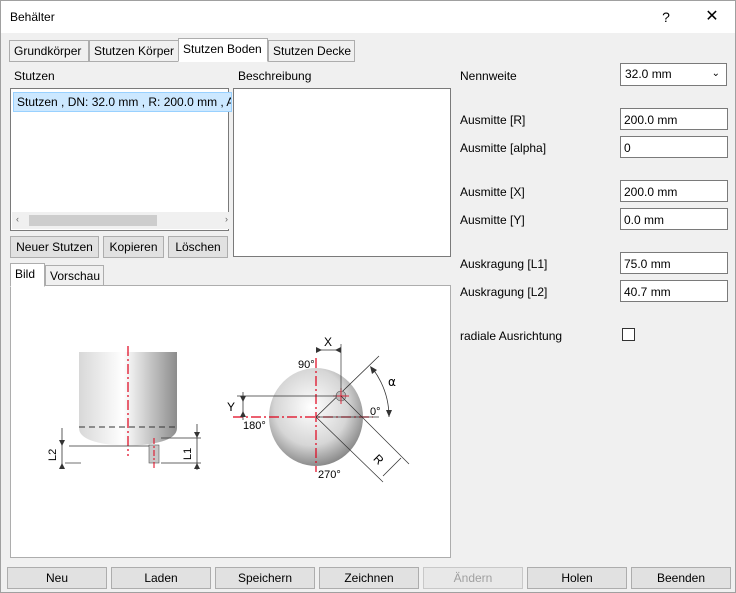  Describe the element at coordinates (62, 466) in the screenshot. I see `l2-arrow-bottom` at that location.